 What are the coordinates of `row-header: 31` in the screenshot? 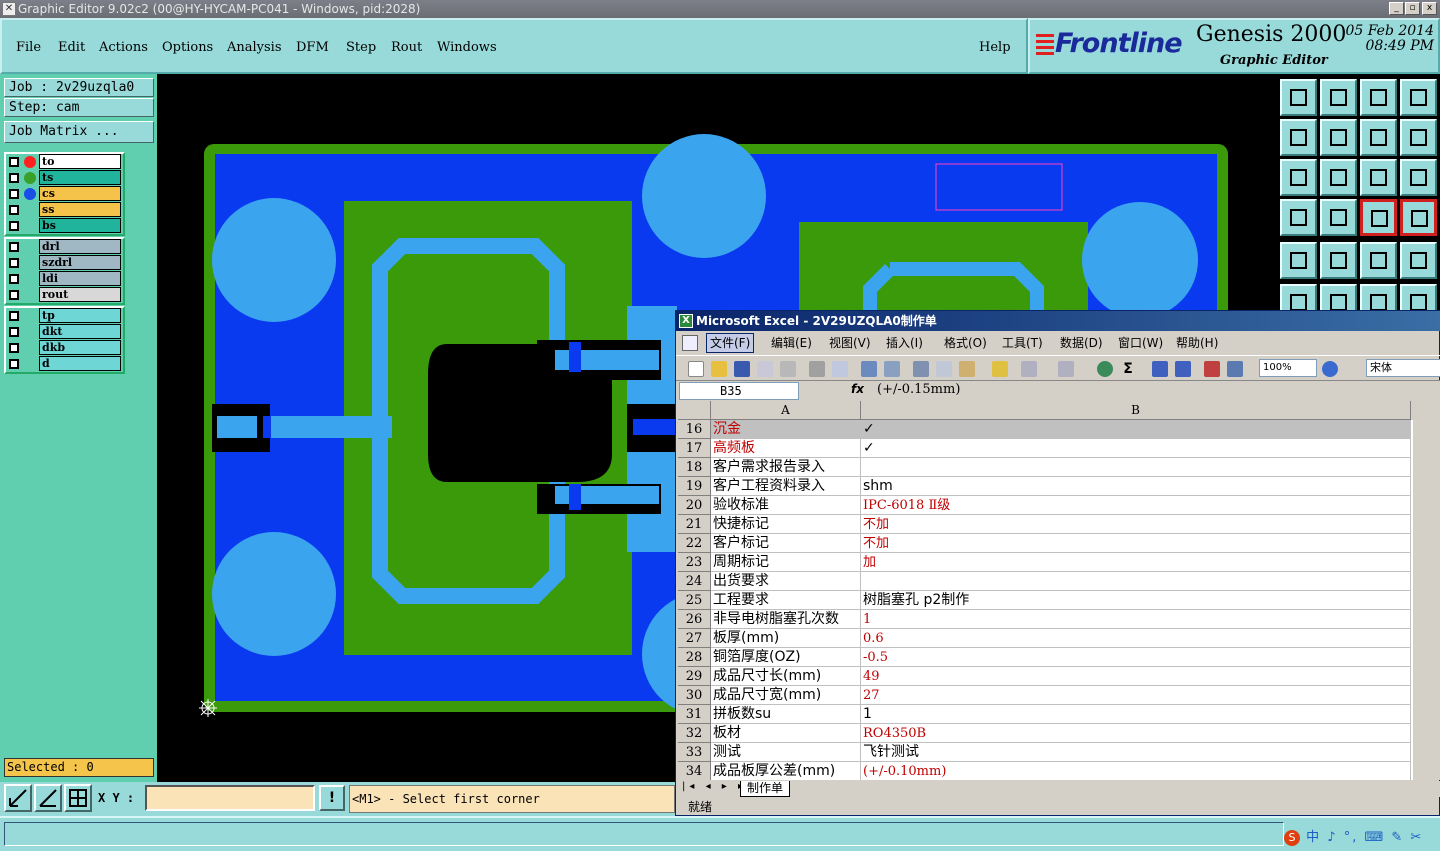 It's located at (694, 714).